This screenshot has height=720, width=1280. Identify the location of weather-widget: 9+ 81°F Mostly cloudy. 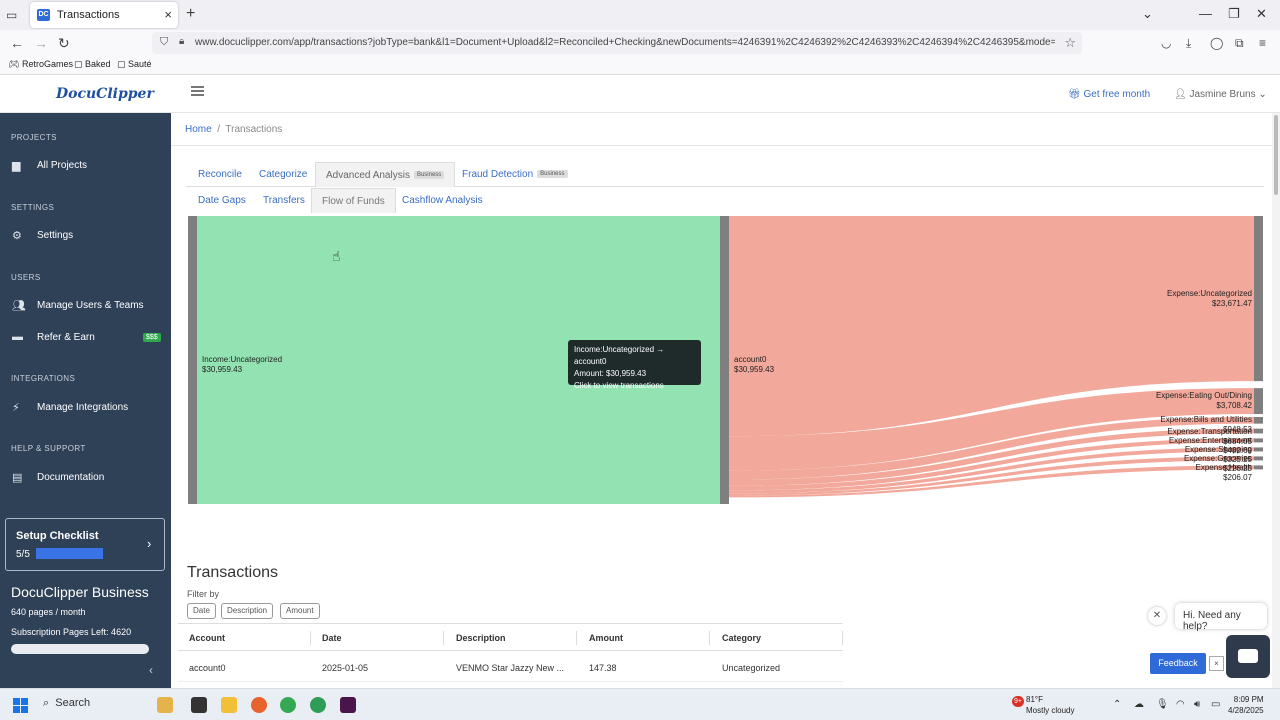
(1043, 705).